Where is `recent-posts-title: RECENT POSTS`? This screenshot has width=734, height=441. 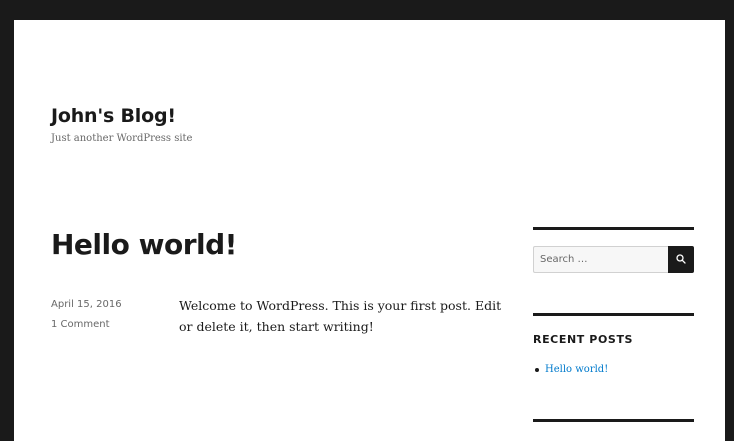 recent-posts-title: RECENT POSTS is located at coordinates (583, 339).